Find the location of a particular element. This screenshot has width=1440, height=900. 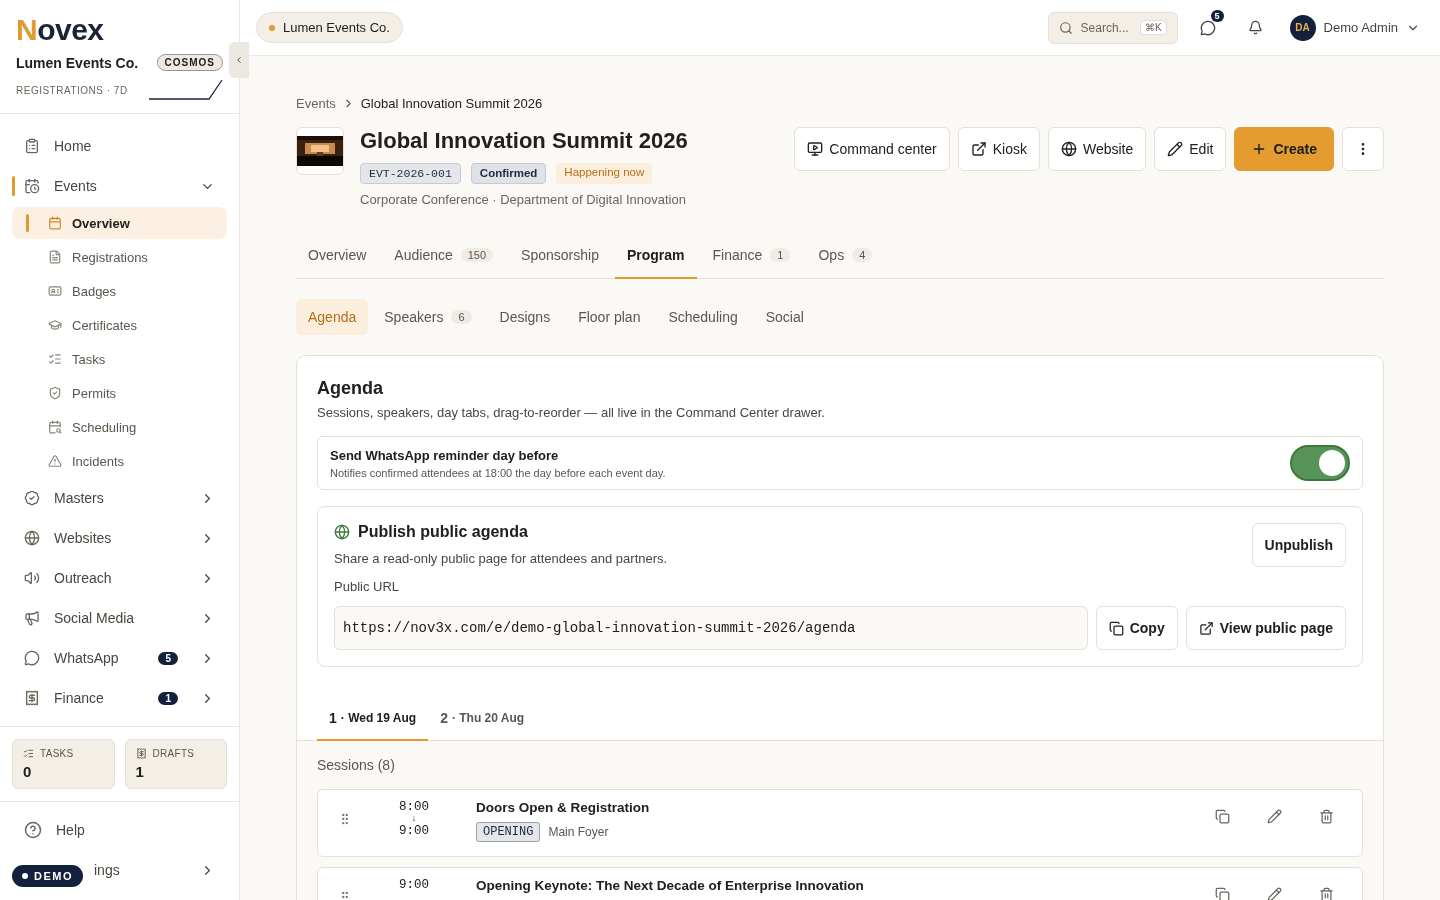

nav-item: Help is located at coordinates (119, 830).